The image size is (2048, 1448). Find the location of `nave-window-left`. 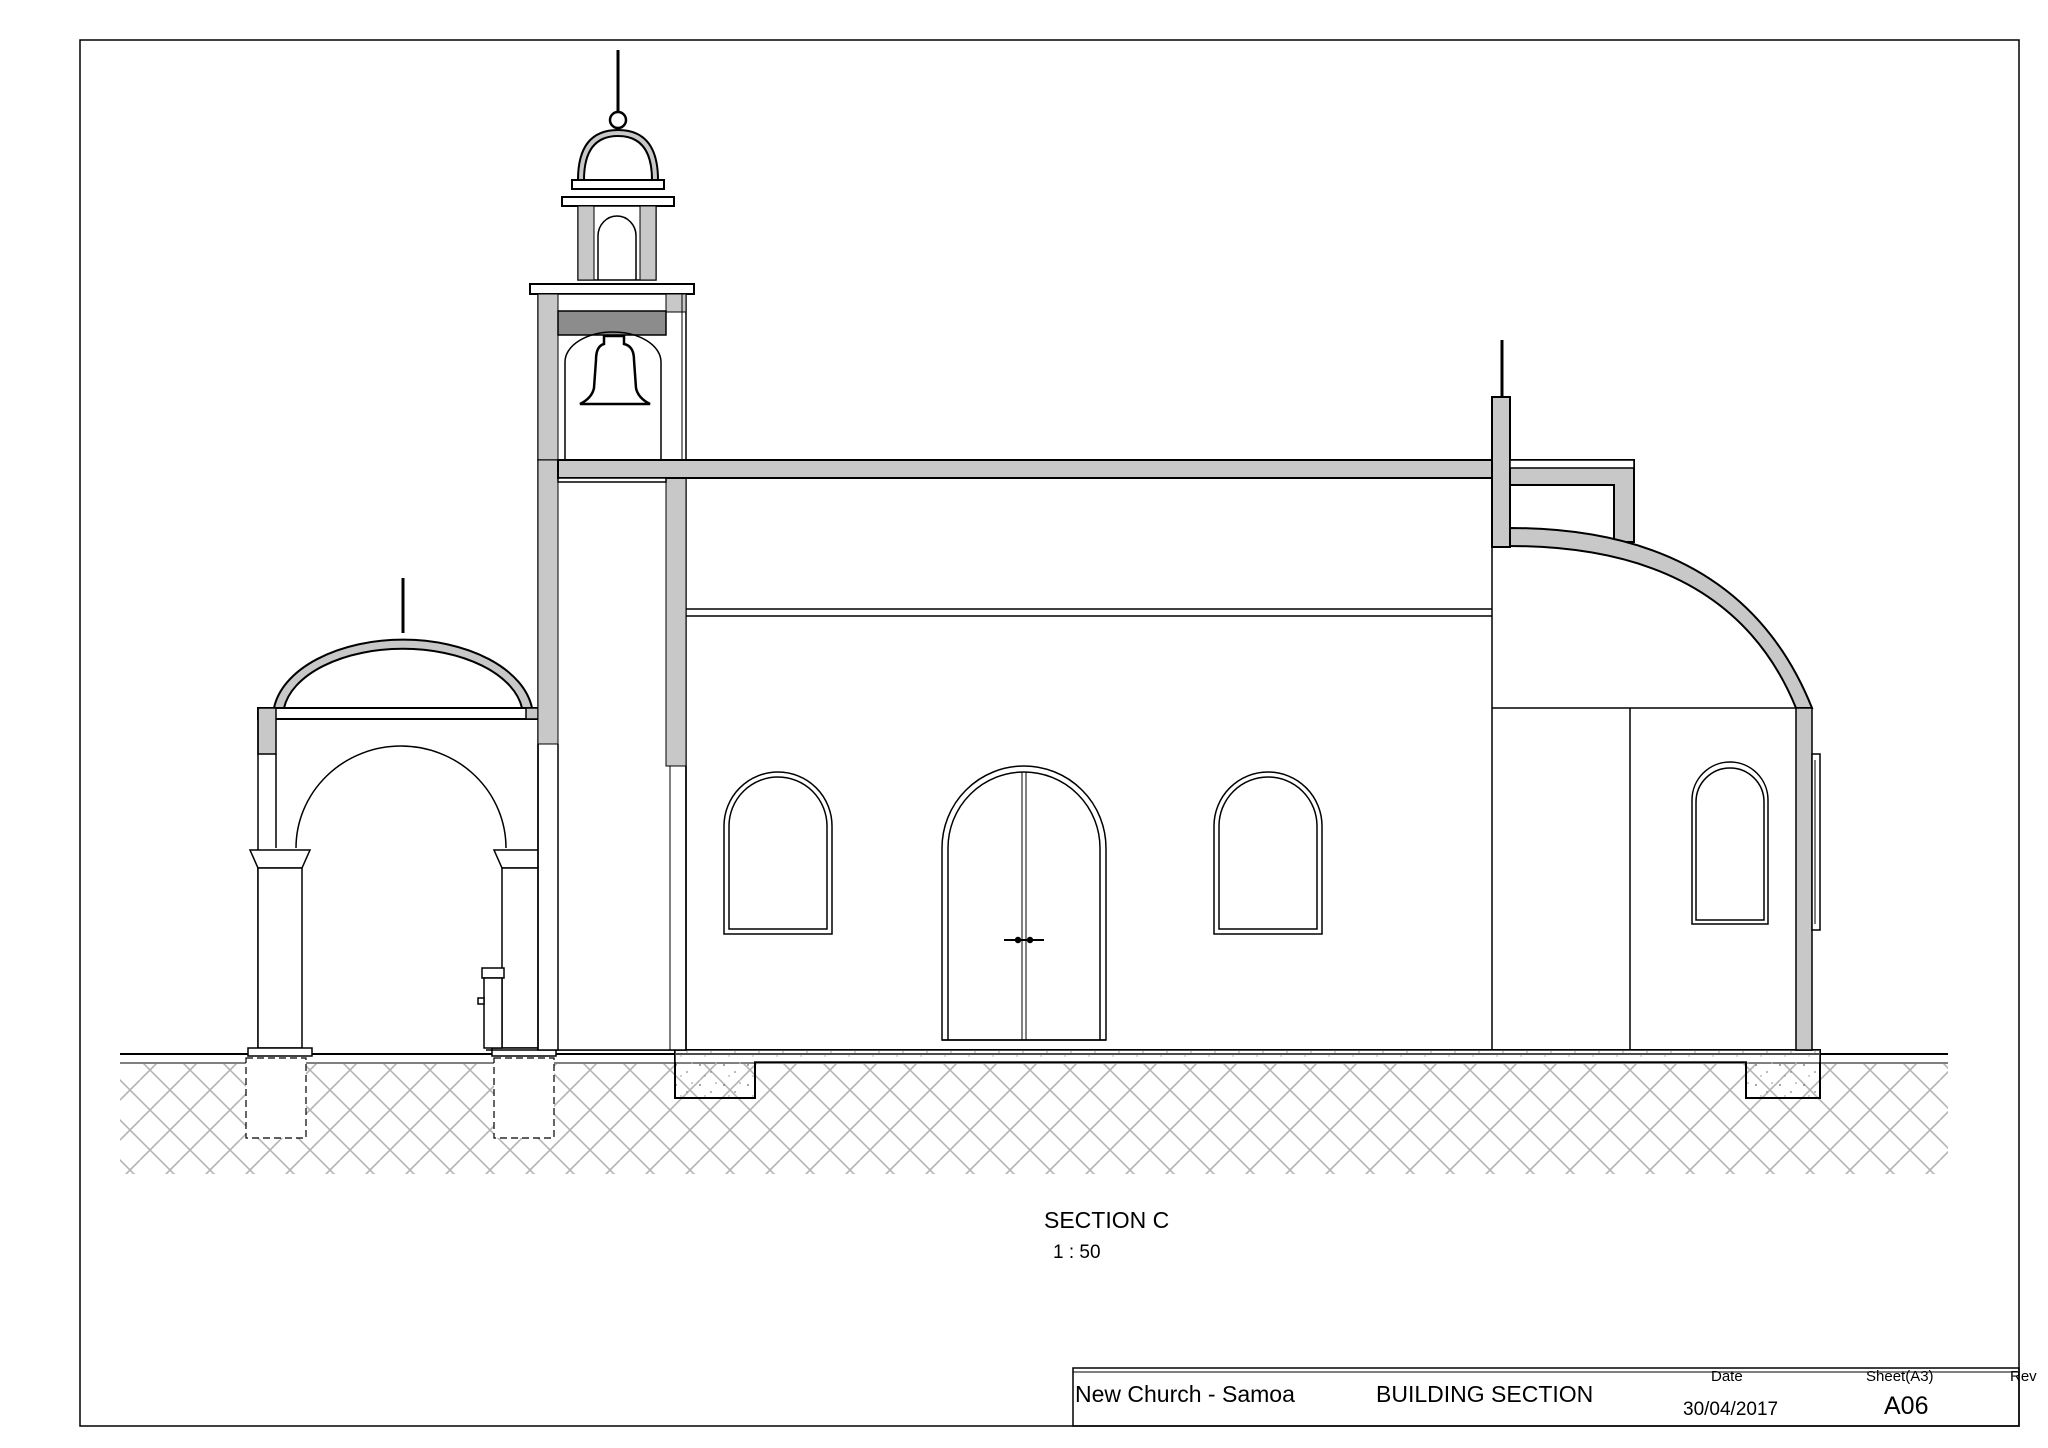

nave-window-left is located at coordinates (778, 853).